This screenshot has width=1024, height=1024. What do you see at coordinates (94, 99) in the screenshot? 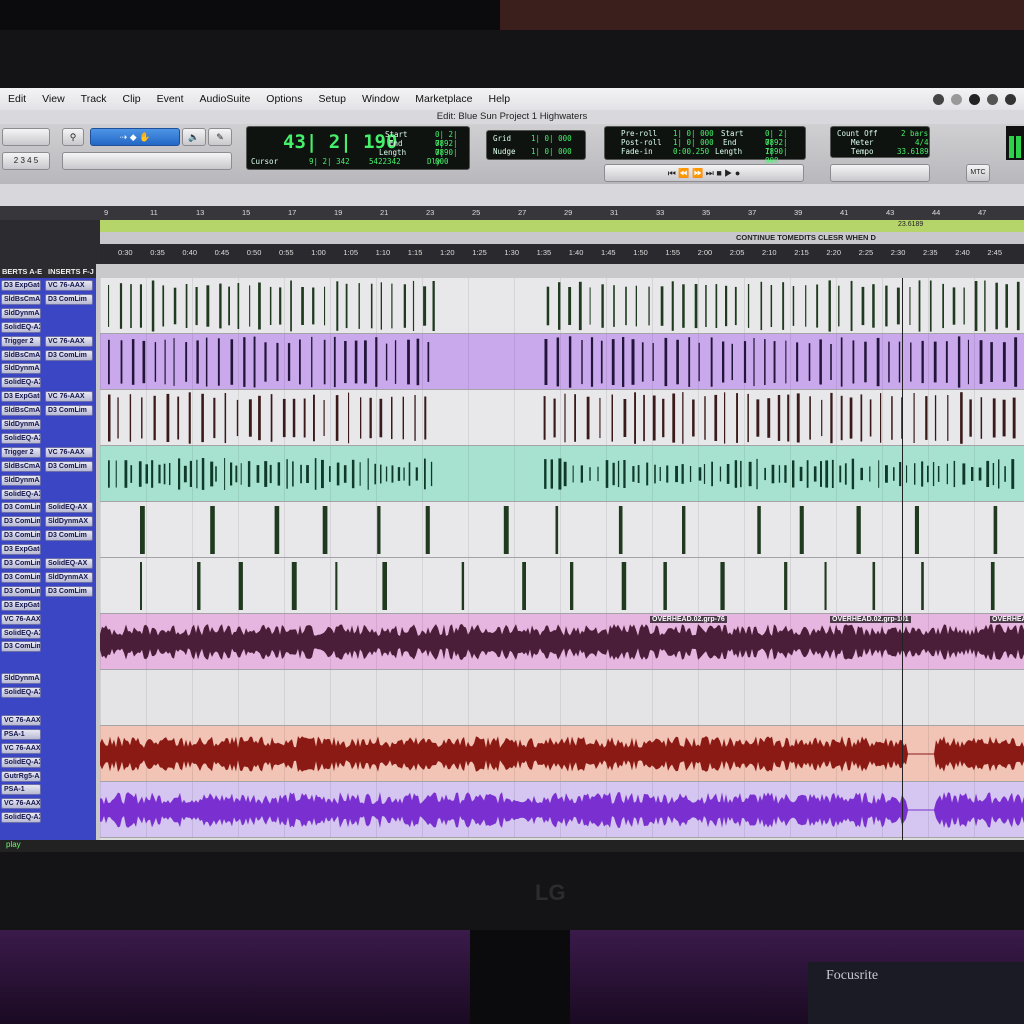
I see `menu-track: Track` at bounding box center [94, 99].